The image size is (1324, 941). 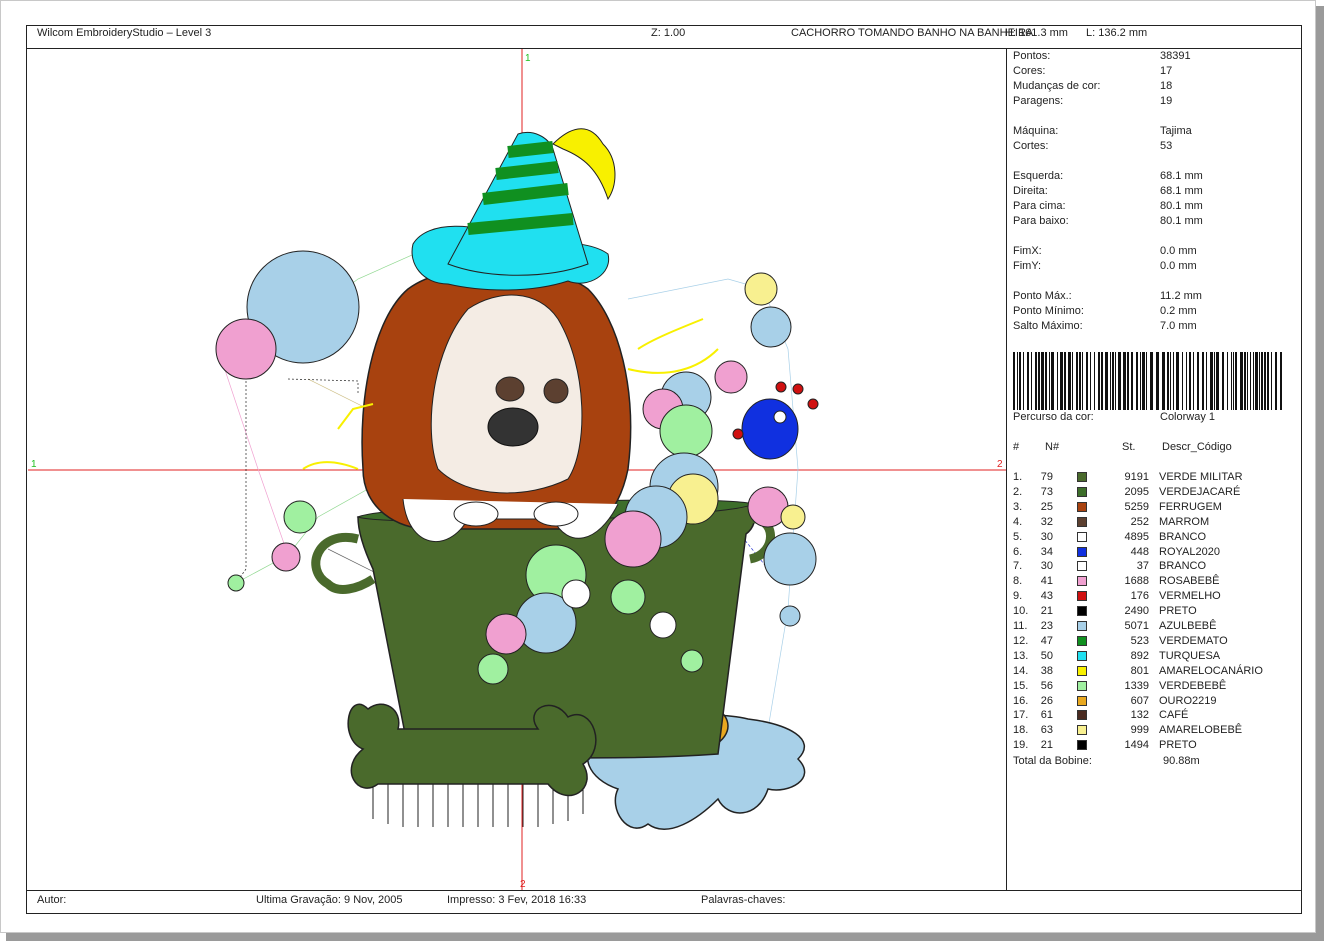 What do you see at coordinates (528, 58) in the screenshot?
I see `axis-label-top: 1` at bounding box center [528, 58].